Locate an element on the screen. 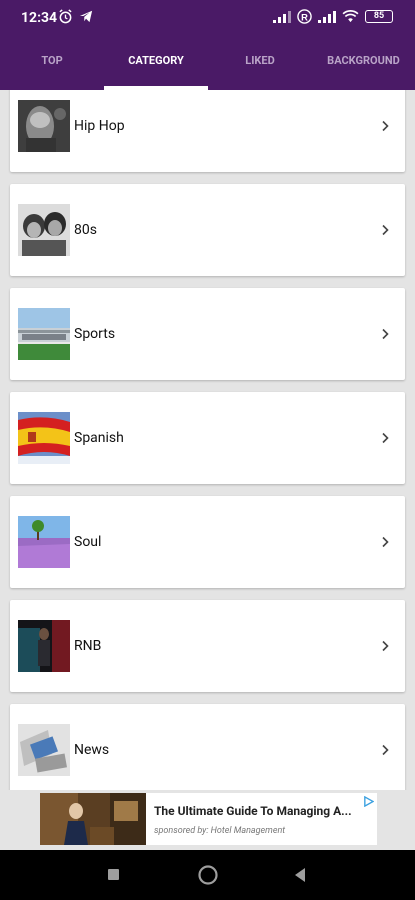 The image size is (415, 900). r-badge-icon: R is located at coordinates (304, 16).